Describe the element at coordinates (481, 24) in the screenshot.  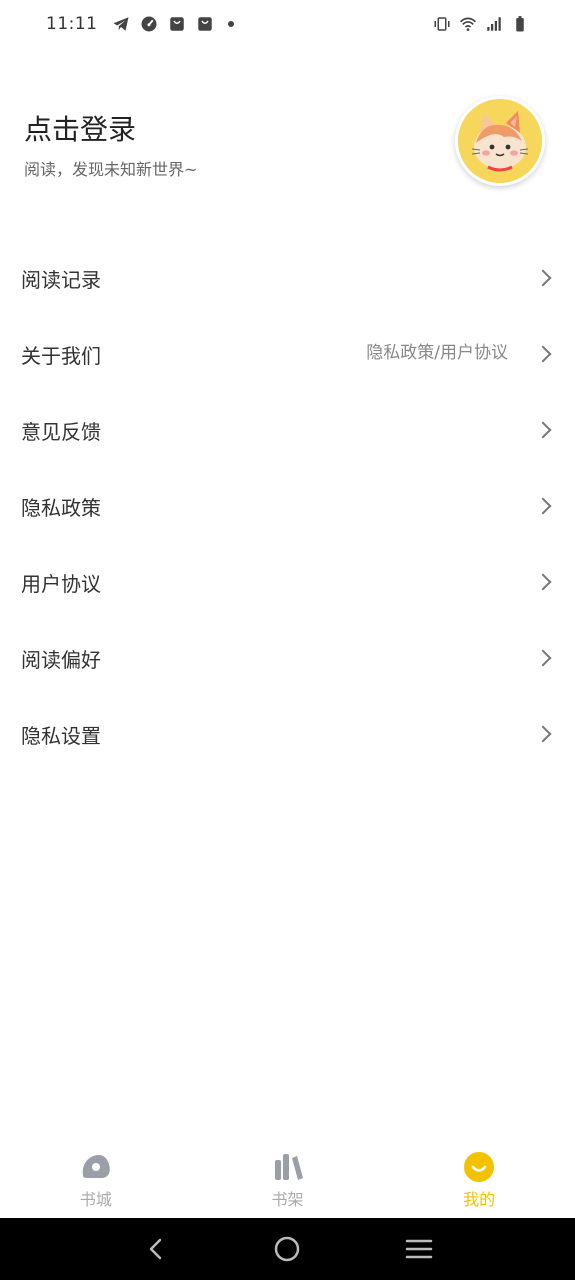
I see `status-right` at that location.